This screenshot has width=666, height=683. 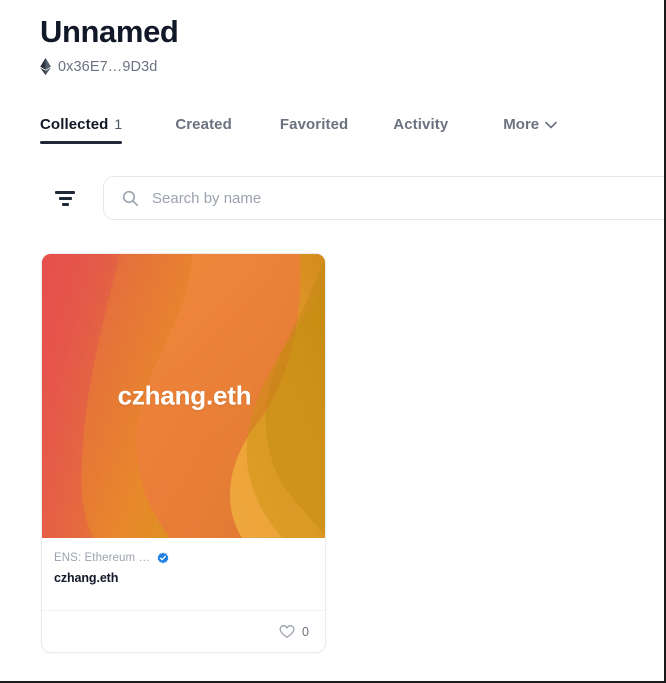 What do you see at coordinates (521, 124) in the screenshot?
I see `more-label: More` at bounding box center [521, 124].